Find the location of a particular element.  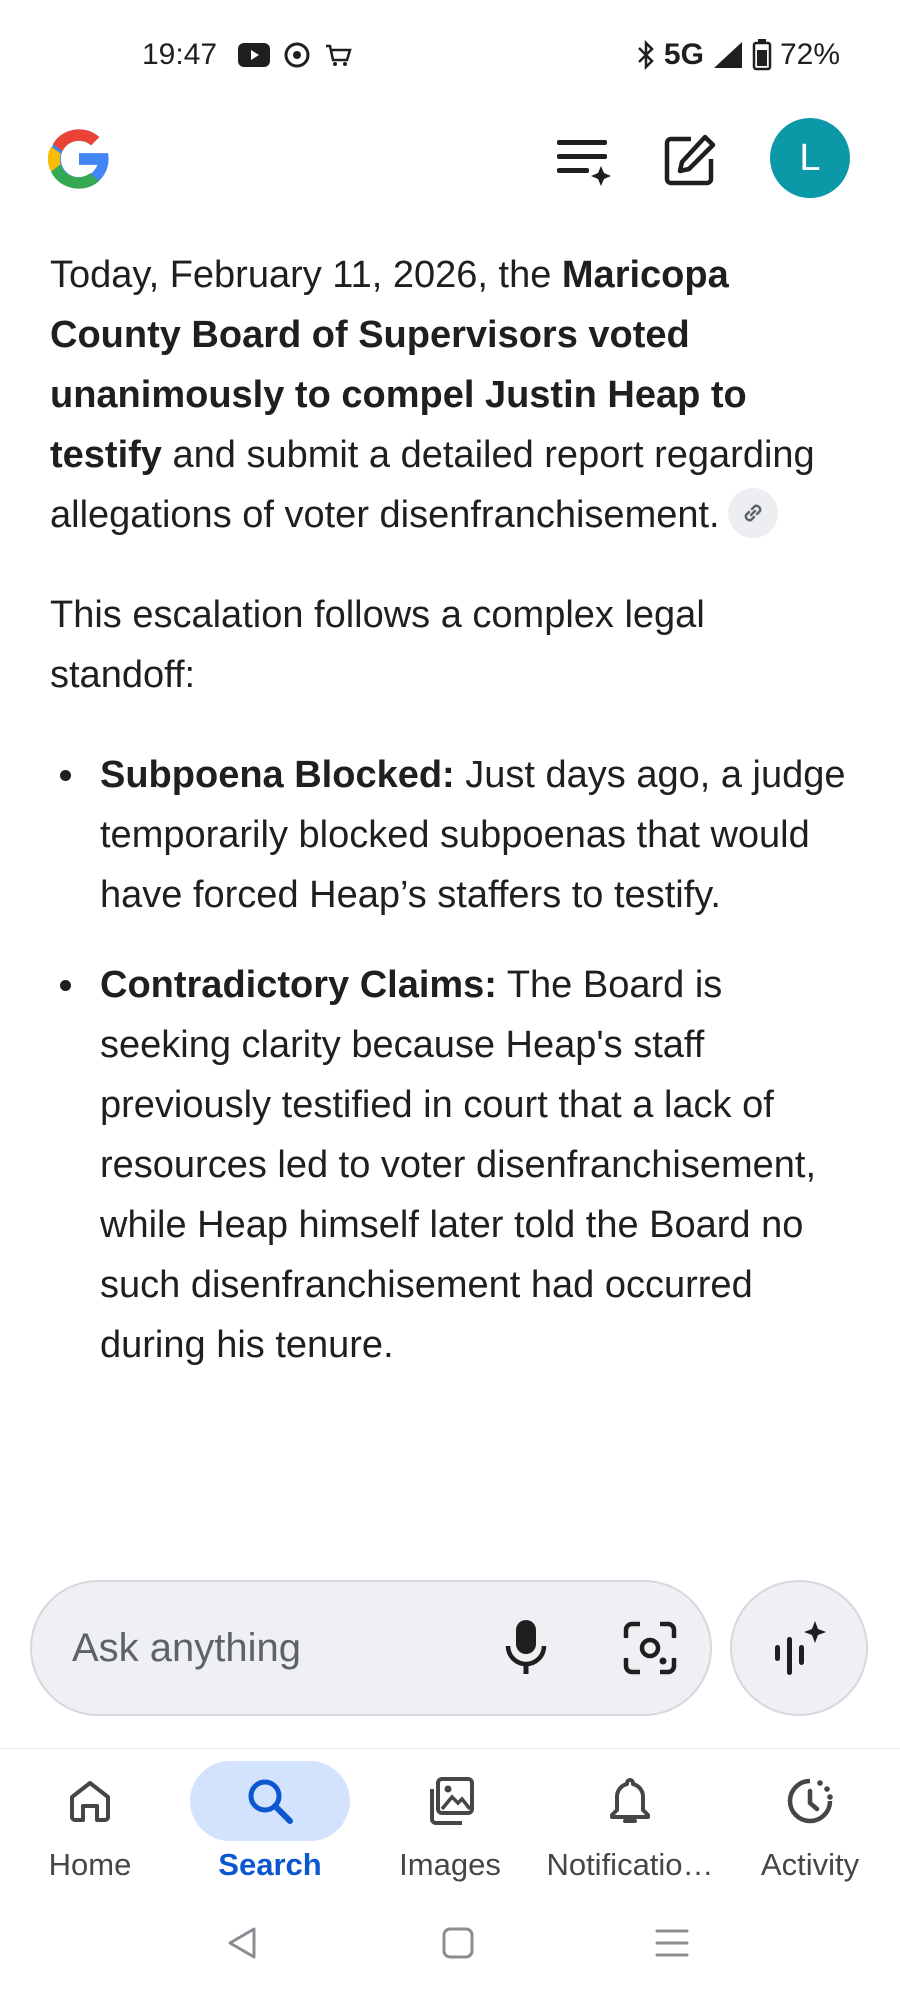

list-sparkle-icon is located at coordinates (584, 163).